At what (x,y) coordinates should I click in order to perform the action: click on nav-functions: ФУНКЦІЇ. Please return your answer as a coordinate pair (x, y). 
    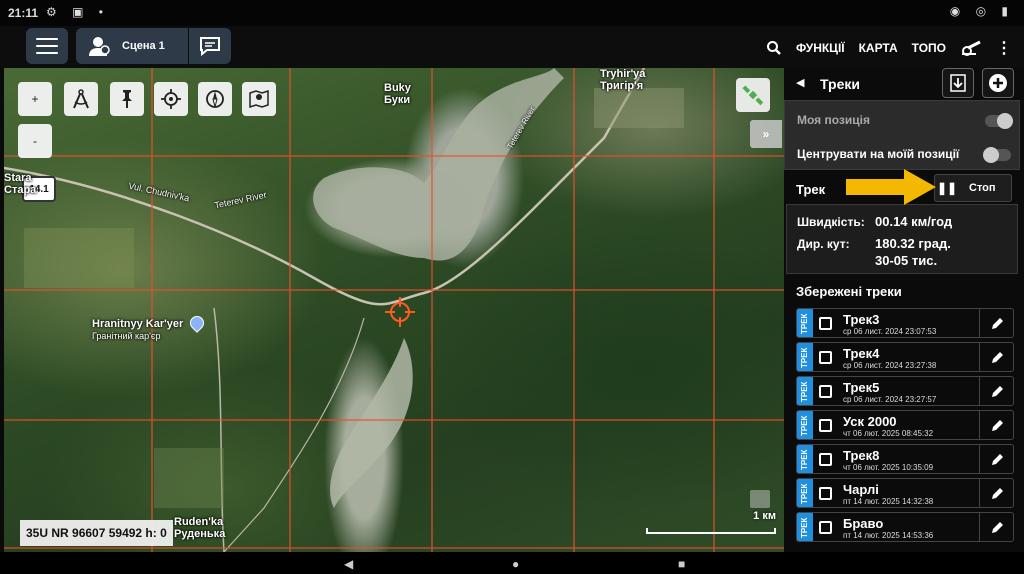
    Looking at the image, I should click on (820, 48).